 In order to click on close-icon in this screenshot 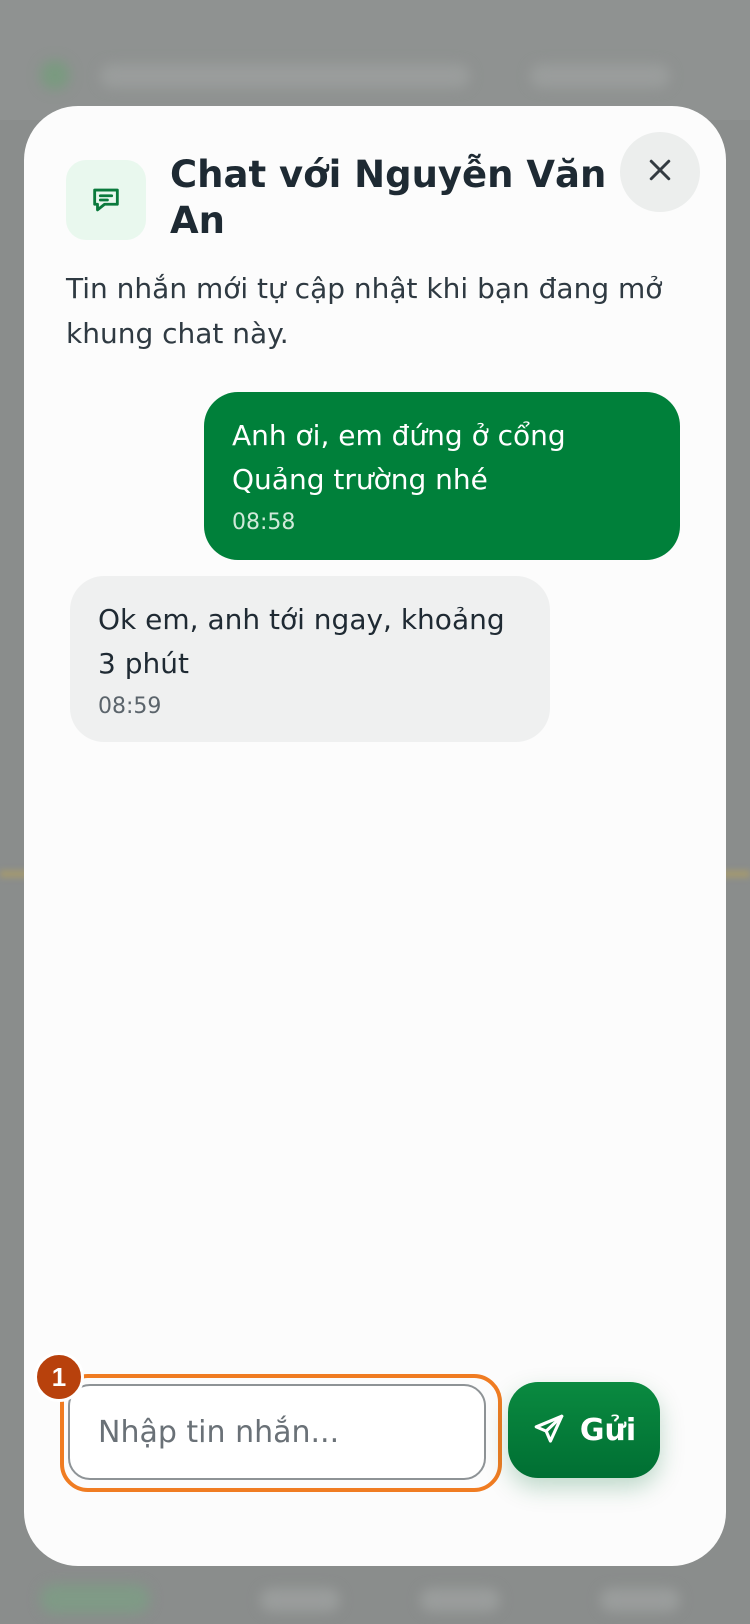, I will do `click(660, 172)`.